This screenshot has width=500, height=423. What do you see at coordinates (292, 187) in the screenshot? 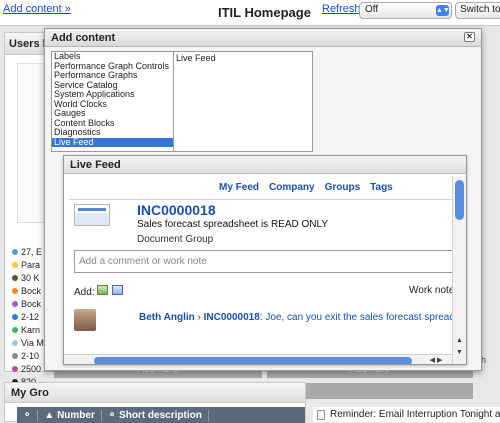
I see `feed-tab: Company` at bounding box center [292, 187].